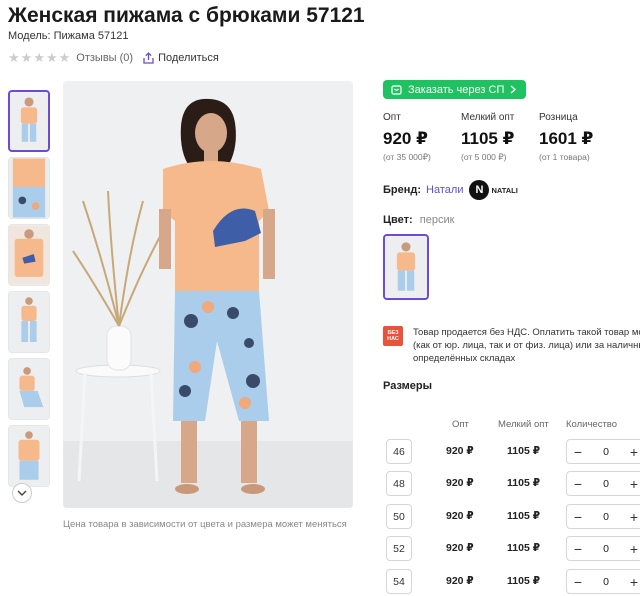 The image size is (640, 596). I want to click on size-label: 48, so click(399, 483).